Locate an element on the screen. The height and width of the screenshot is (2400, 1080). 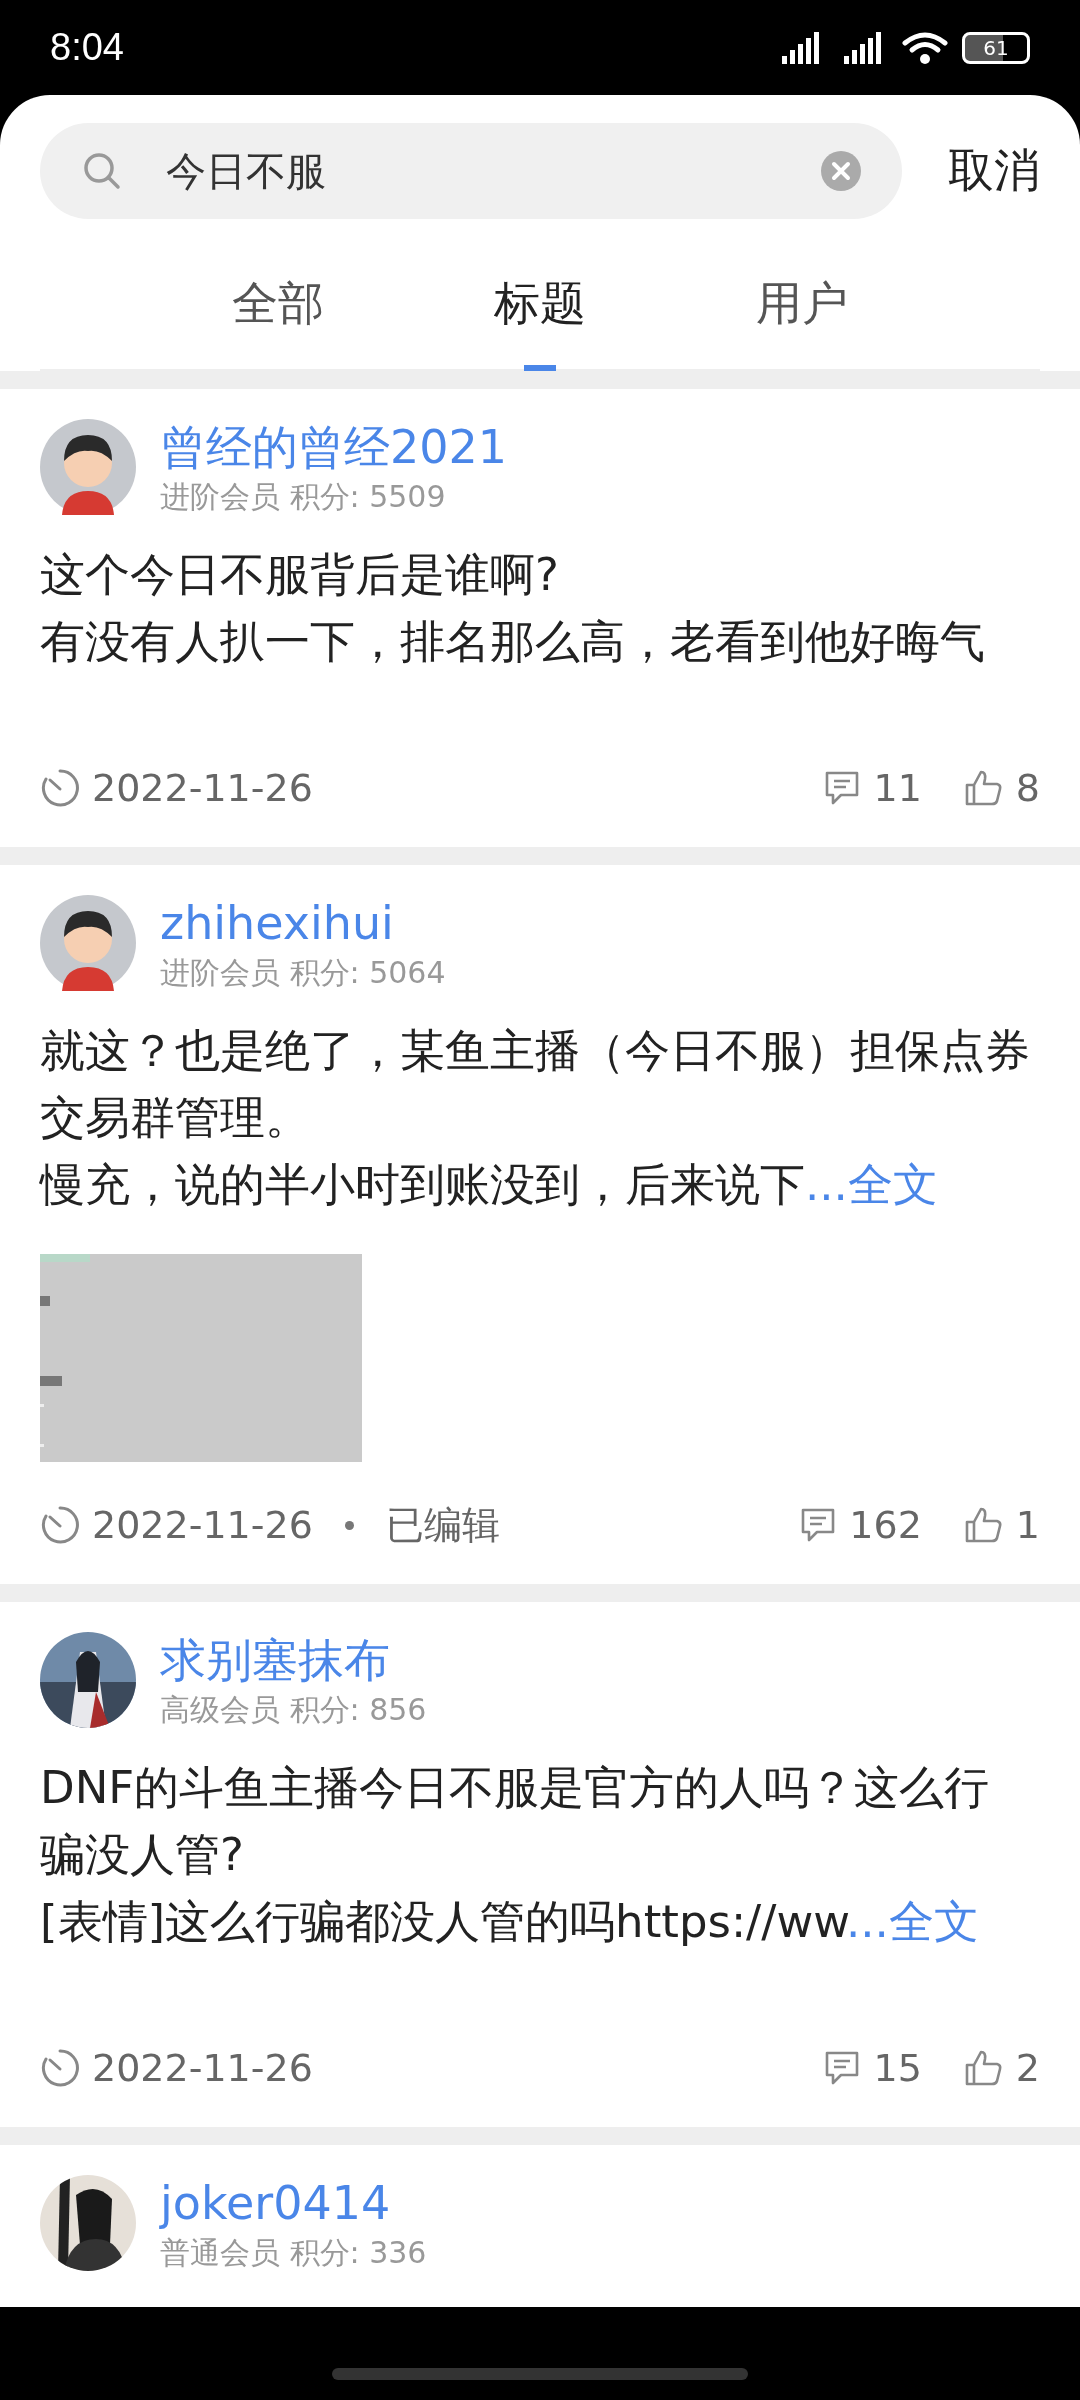
search-icon is located at coordinates (102, 171).